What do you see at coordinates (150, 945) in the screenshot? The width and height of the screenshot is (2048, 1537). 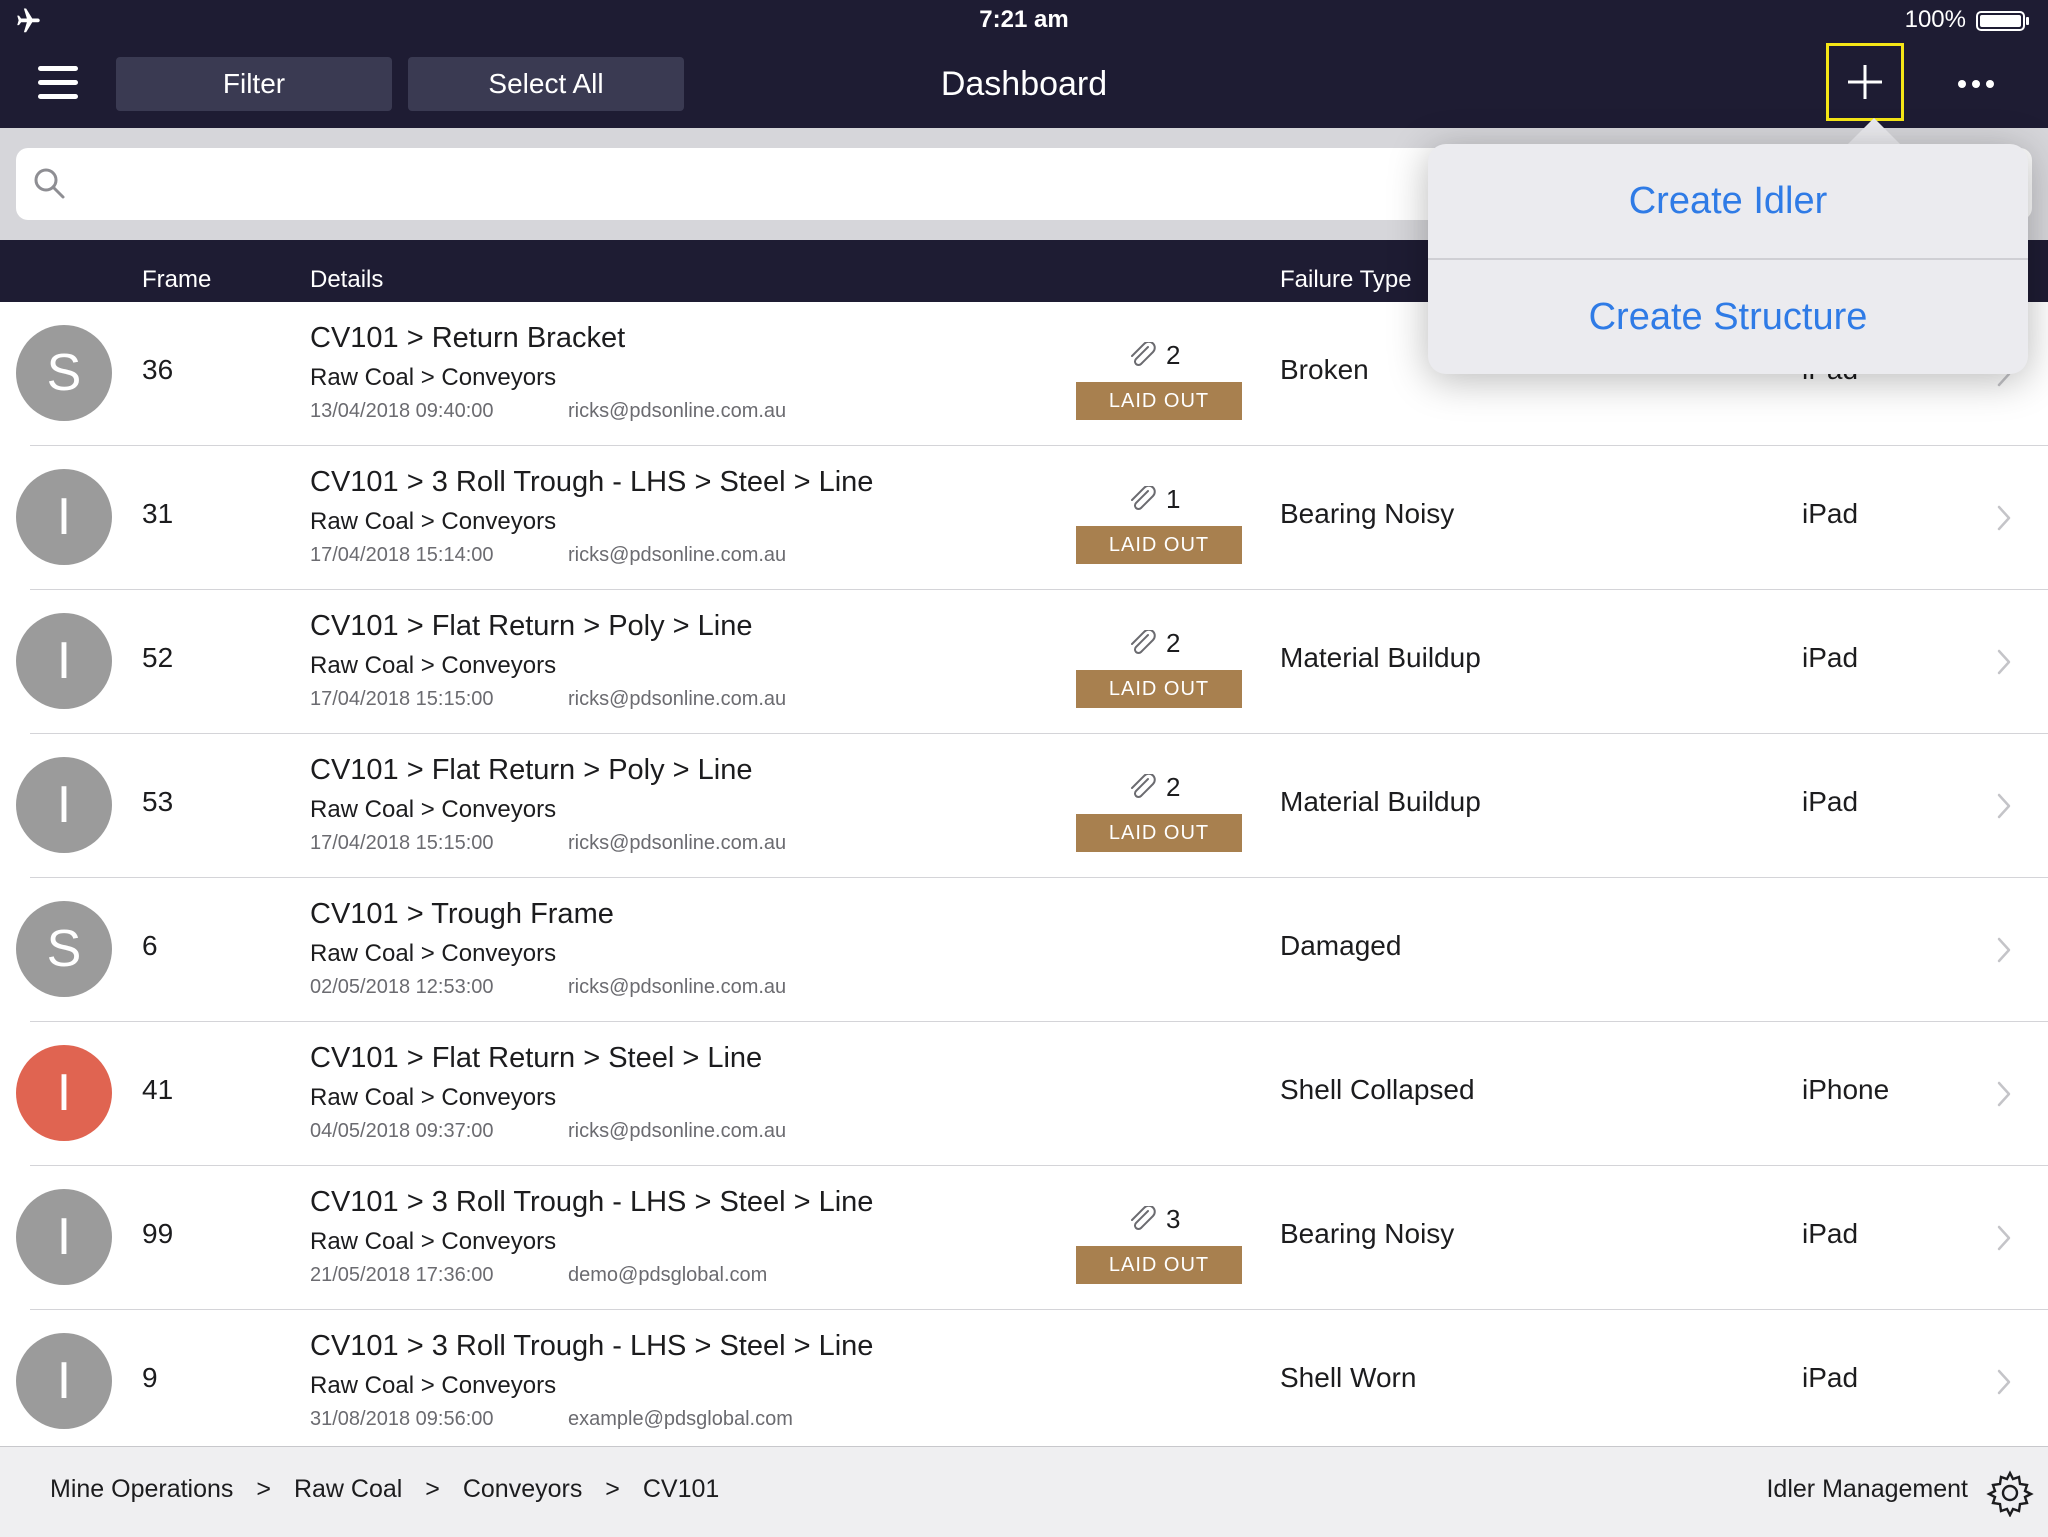 I see `frame-number: 6` at bounding box center [150, 945].